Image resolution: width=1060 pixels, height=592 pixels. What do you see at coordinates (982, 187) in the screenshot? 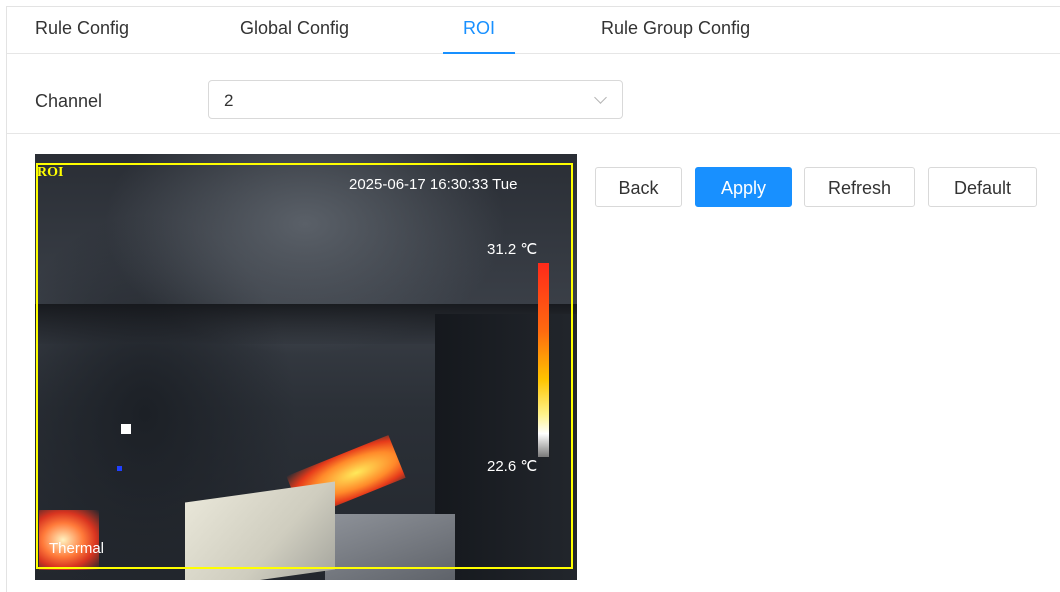
I see `default-button: Default` at bounding box center [982, 187].